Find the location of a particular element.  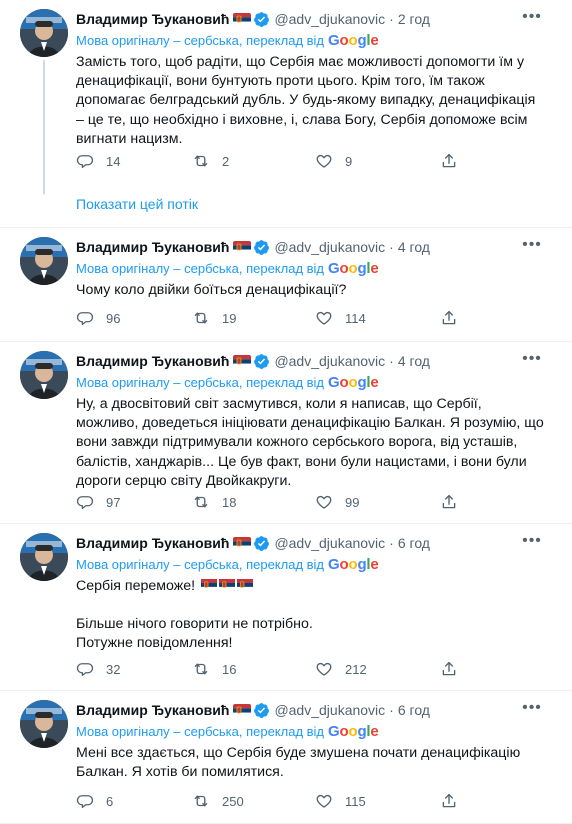

retweet-button: 18 is located at coordinates (214, 502).